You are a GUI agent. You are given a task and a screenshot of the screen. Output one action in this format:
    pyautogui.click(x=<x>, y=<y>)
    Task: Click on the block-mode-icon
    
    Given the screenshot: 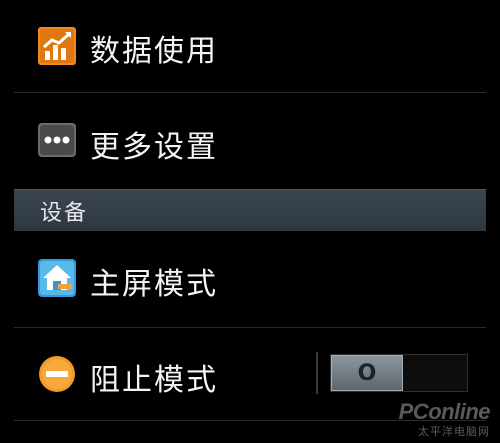 What is the action you would take?
    pyautogui.click(x=57, y=374)
    